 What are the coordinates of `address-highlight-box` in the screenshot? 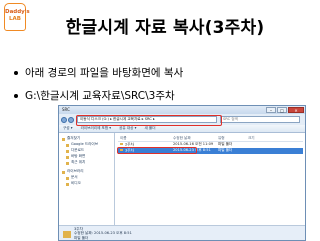 It's located at (149, 120).